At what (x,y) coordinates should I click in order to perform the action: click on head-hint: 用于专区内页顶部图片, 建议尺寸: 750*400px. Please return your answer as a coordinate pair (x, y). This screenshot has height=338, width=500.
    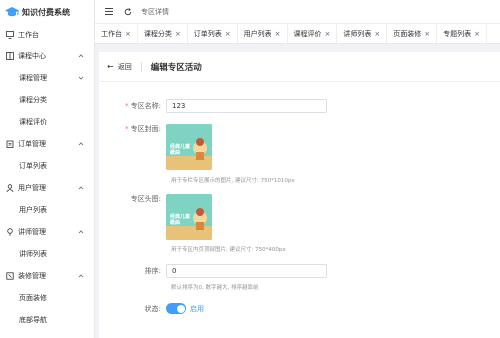
    Looking at the image, I should click on (228, 250).